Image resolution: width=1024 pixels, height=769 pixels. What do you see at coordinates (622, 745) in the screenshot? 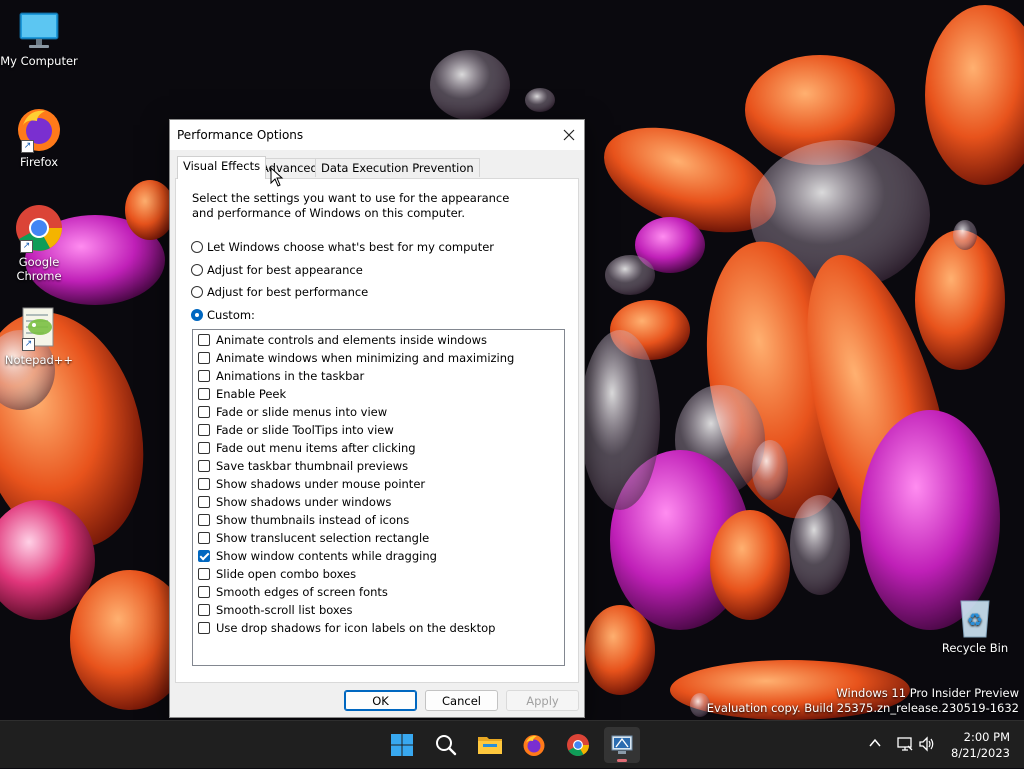
I see `system-properties-taskbar-button` at bounding box center [622, 745].